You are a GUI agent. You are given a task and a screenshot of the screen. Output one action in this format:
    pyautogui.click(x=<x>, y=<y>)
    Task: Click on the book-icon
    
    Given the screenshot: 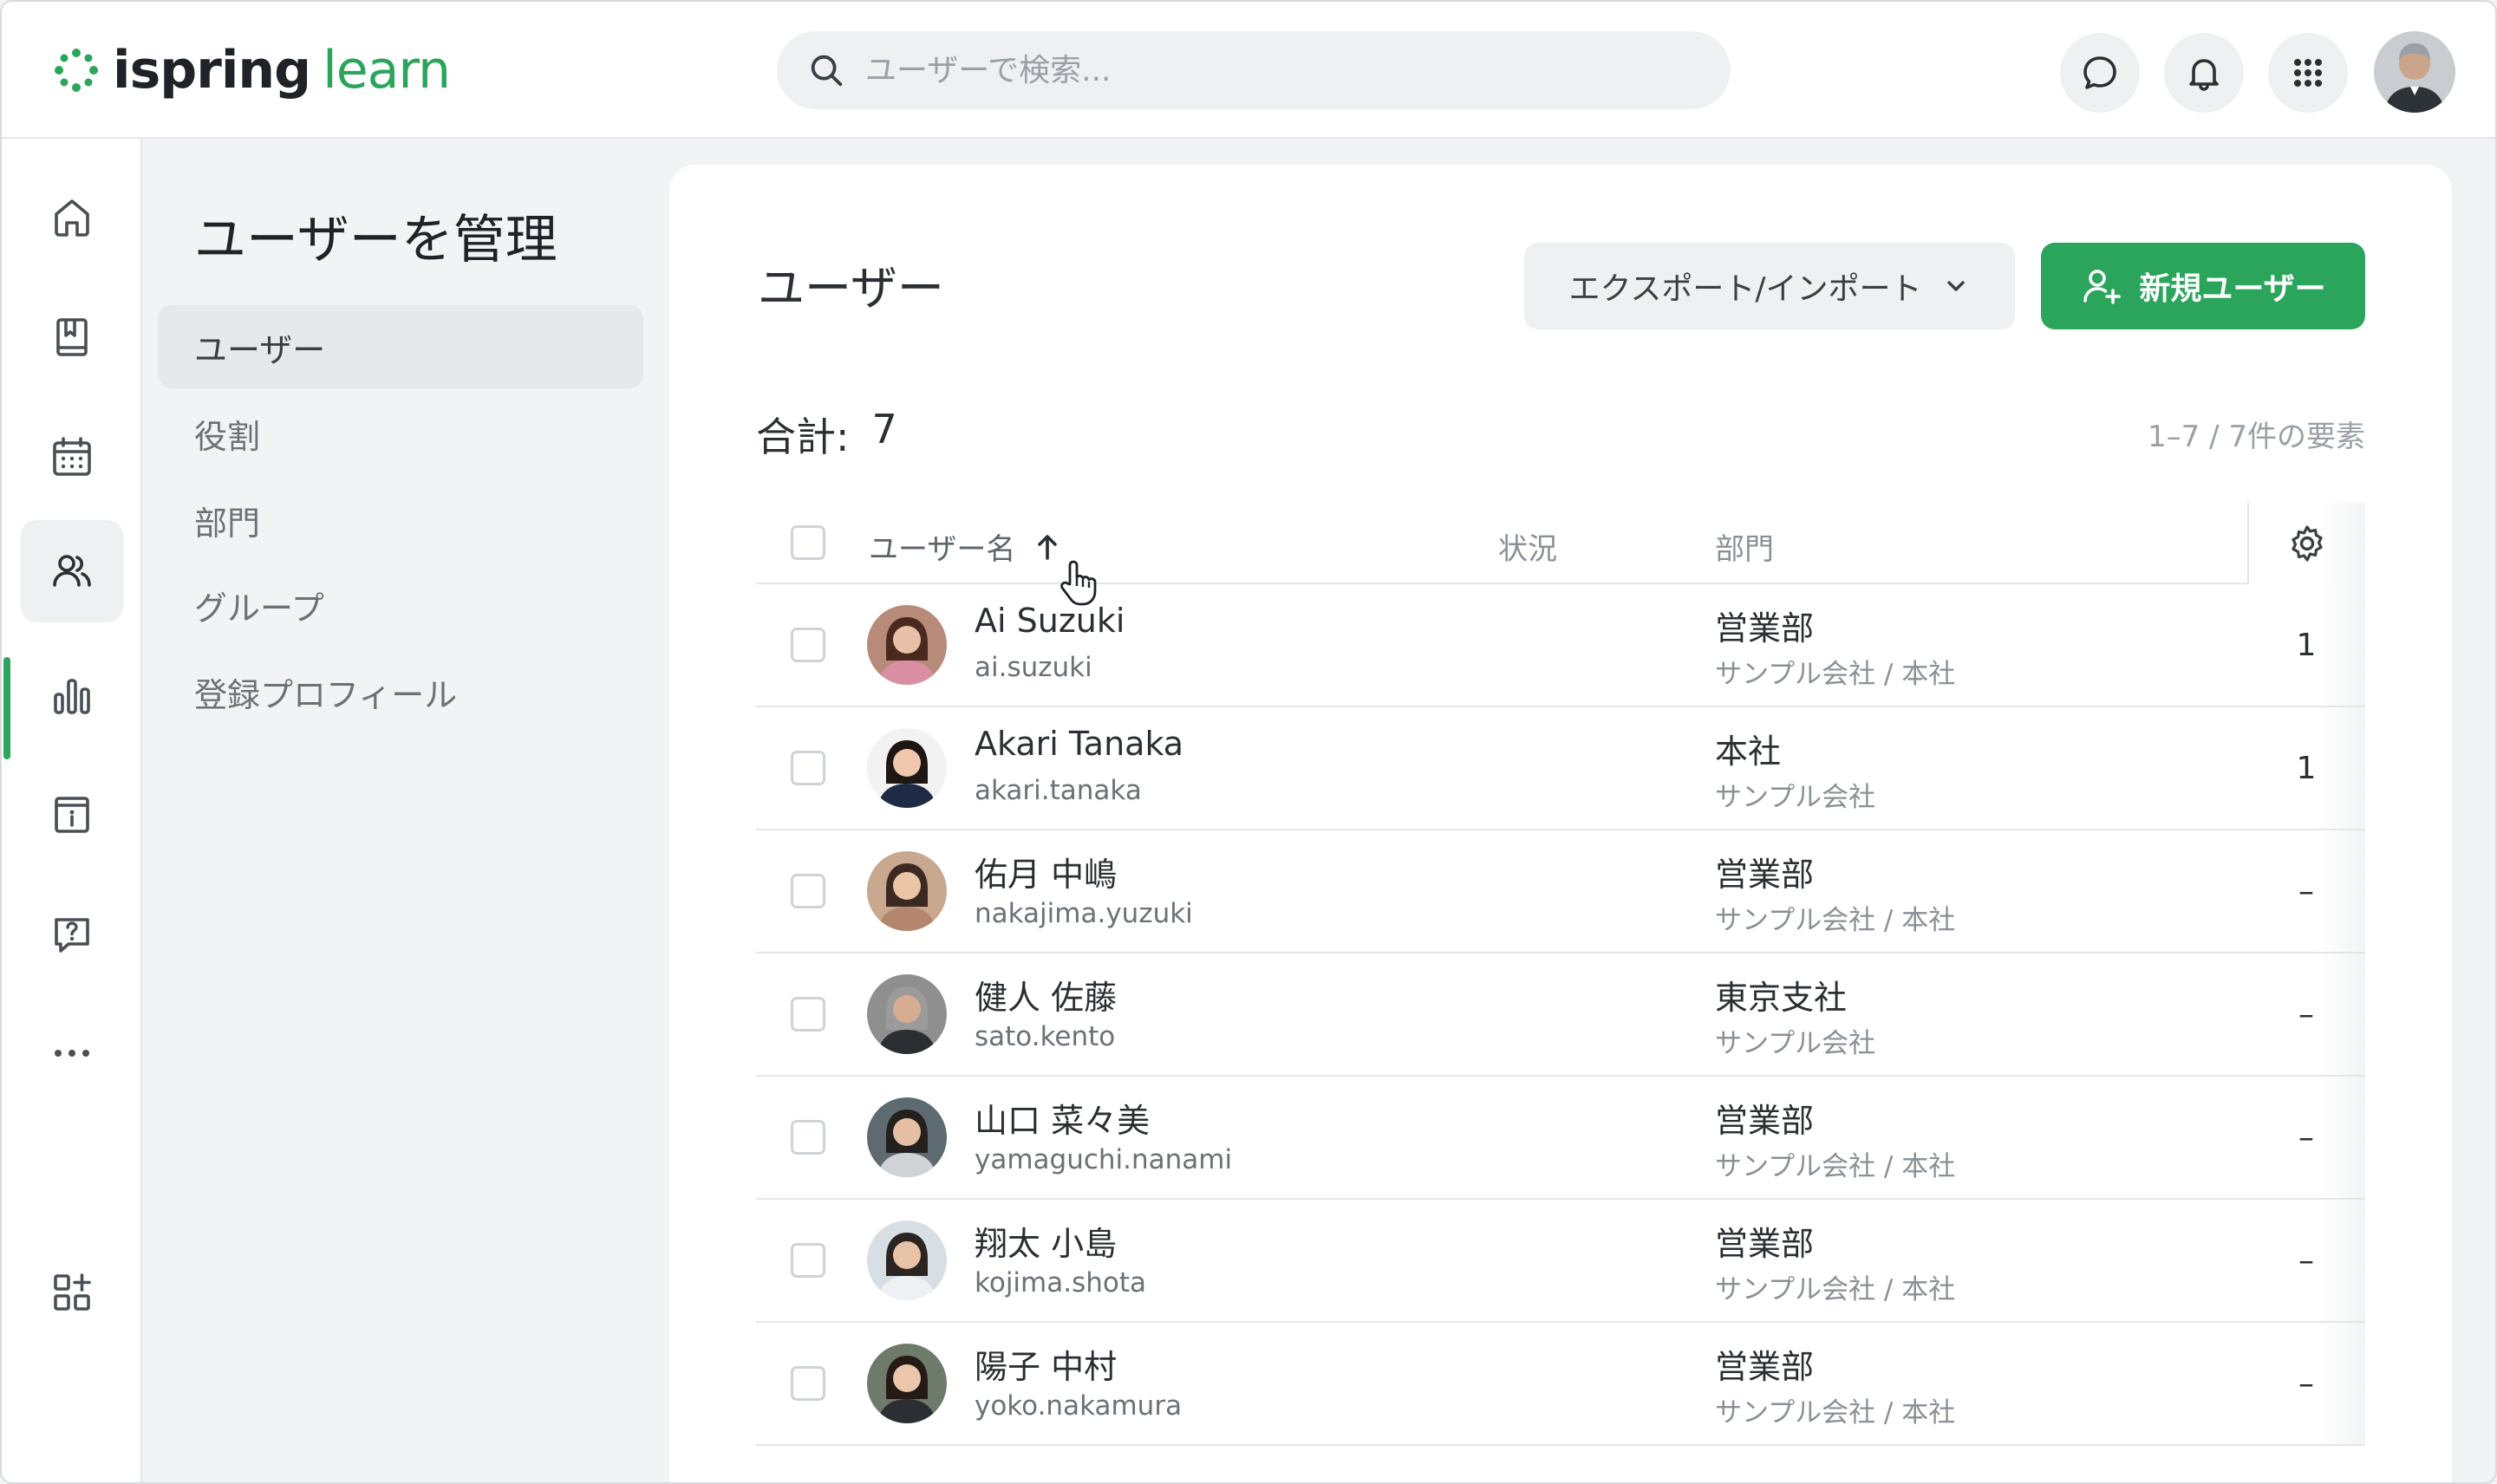 What is the action you would take?
    pyautogui.click(x=72, y=337)
    